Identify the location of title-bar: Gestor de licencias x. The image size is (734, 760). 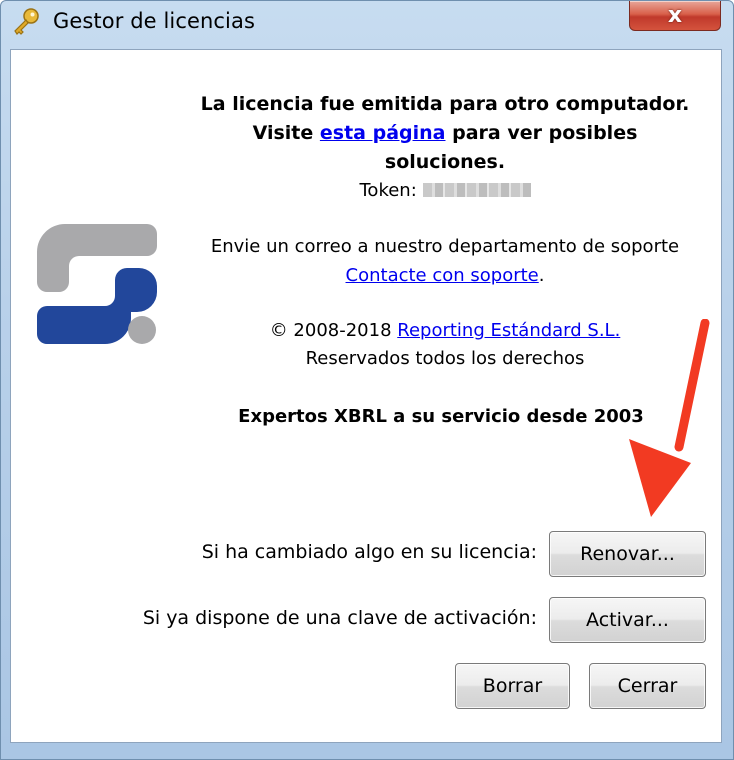
(367, 22).